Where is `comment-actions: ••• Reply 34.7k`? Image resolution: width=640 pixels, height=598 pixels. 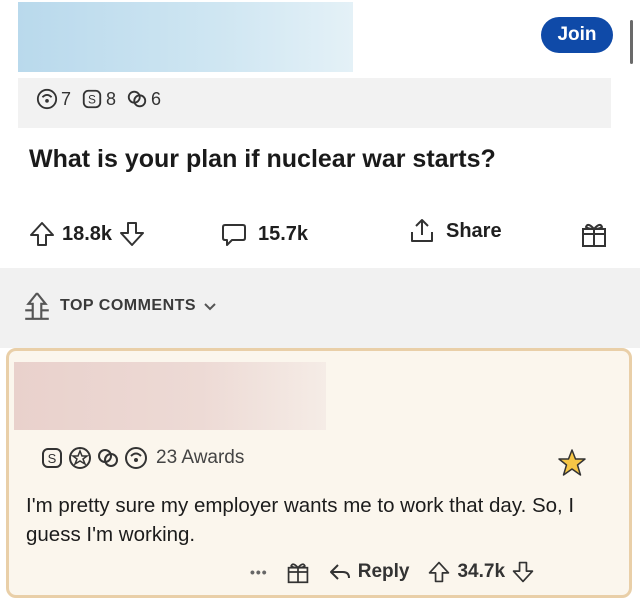
comment-actions: ••• Reply 34.7k is located at coordinates (401, 572).